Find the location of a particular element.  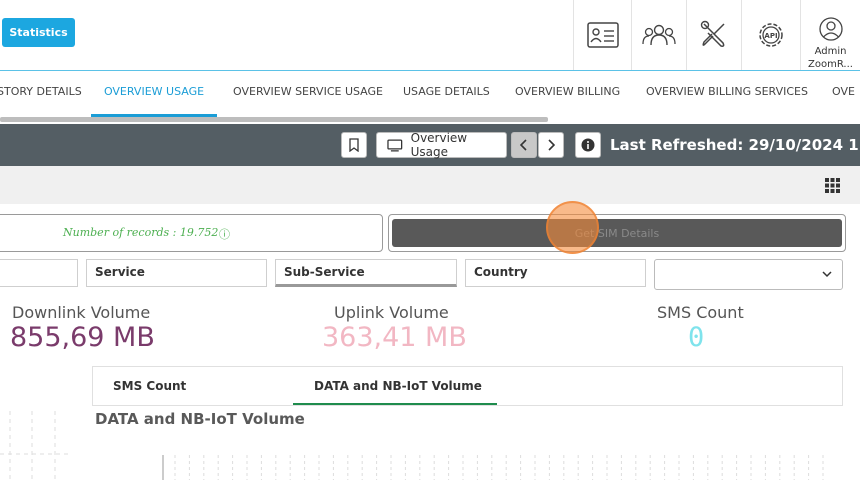

info-button is located at coordinates (588, 145).